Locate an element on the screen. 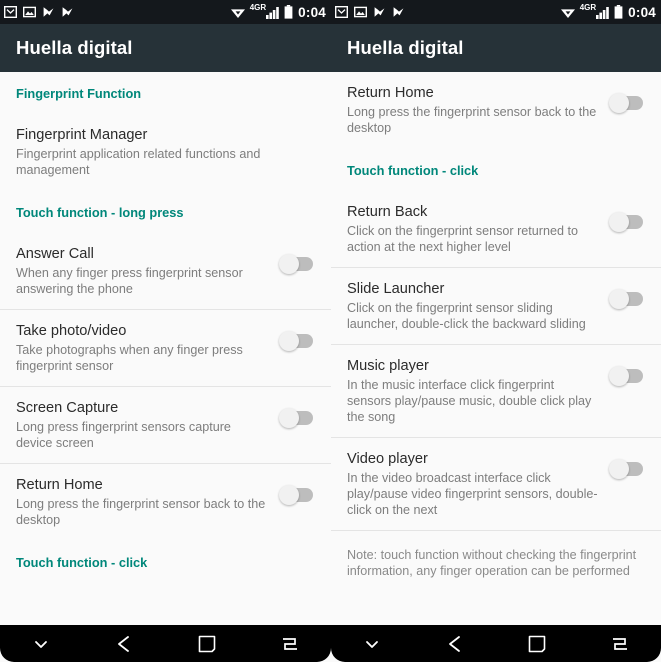  section-touch-function-long-press: Touch function - long press is located at coordinates (100, 212).